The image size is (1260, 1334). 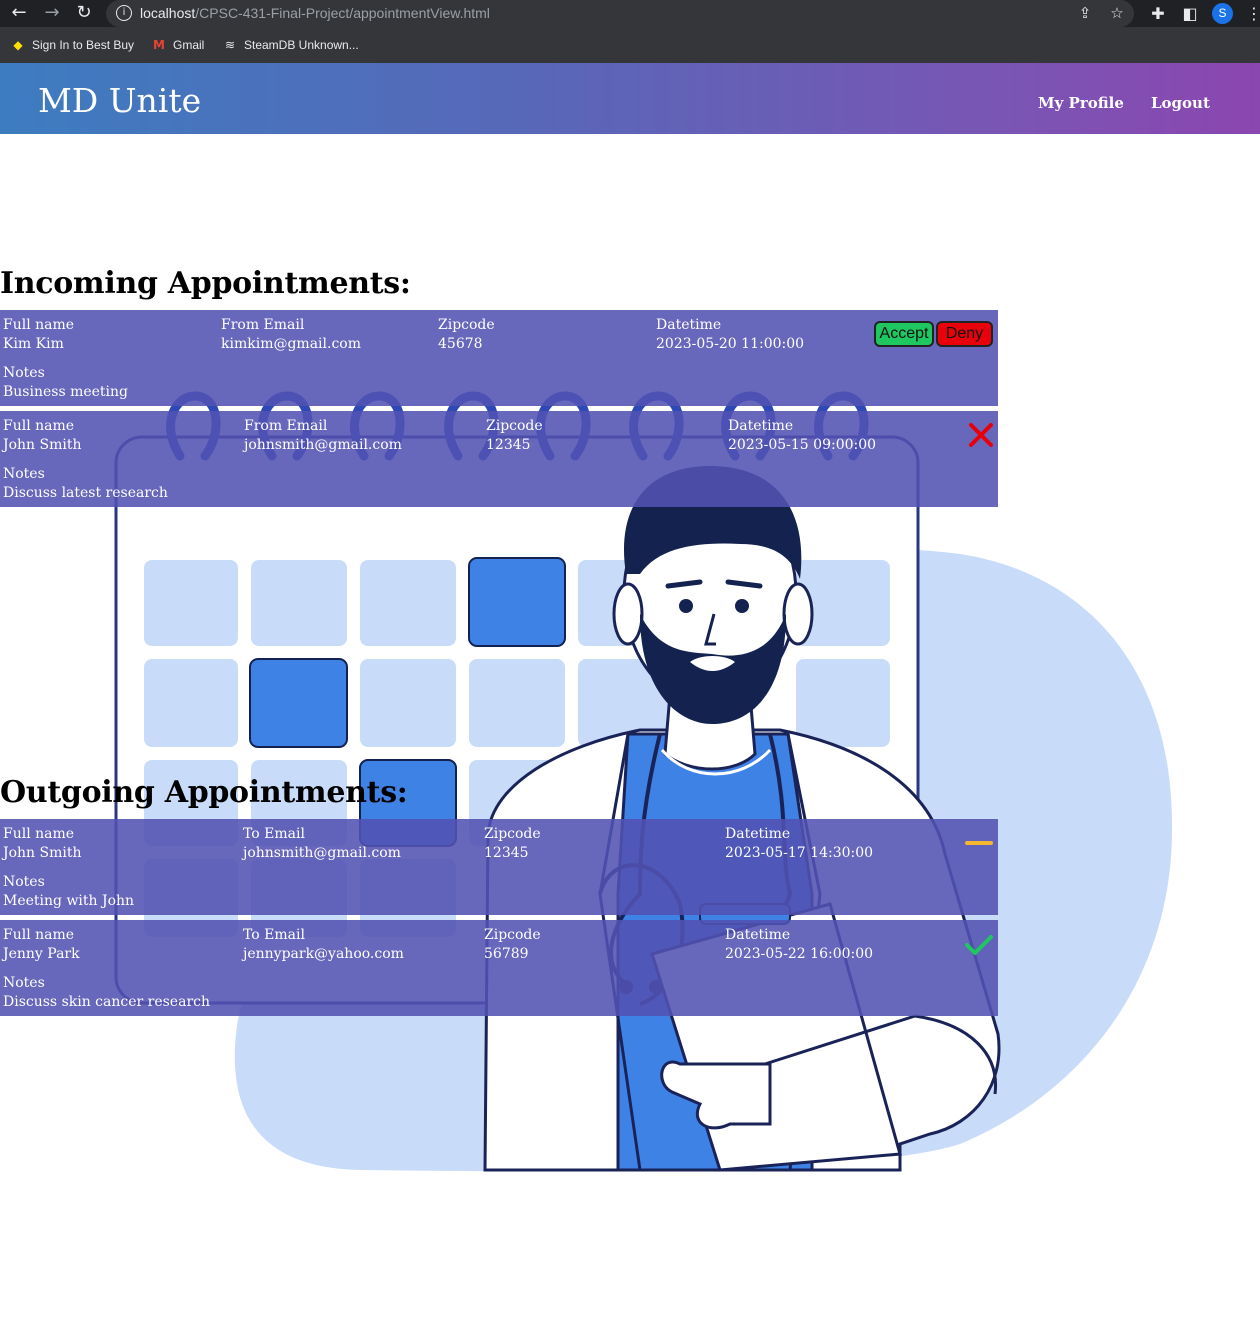 I want to click on email-field: To Email jennypark@yahoo.com, so click(x=323, y=944).